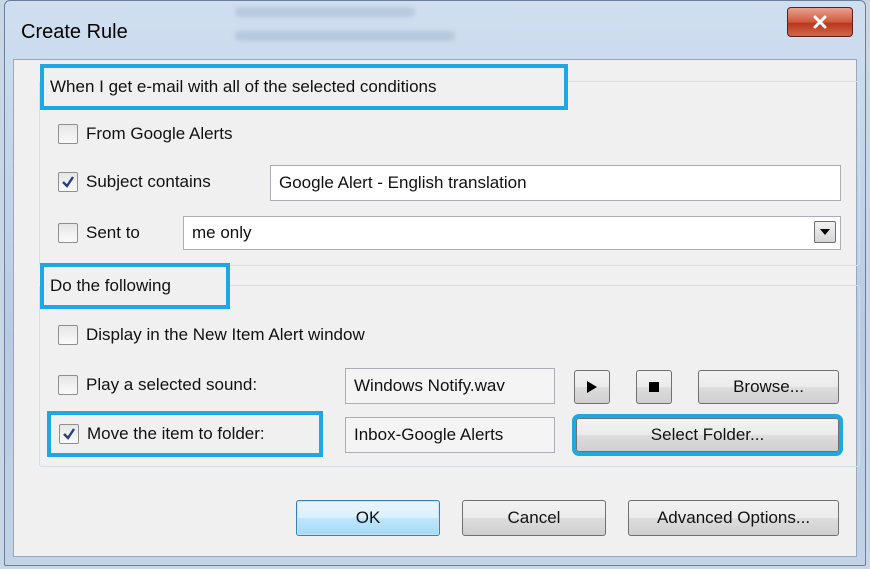  What do you see at coordinates (74, 32) in the screenshot?
I see `window-title: Create Rule` at bounding box center [74, 32].